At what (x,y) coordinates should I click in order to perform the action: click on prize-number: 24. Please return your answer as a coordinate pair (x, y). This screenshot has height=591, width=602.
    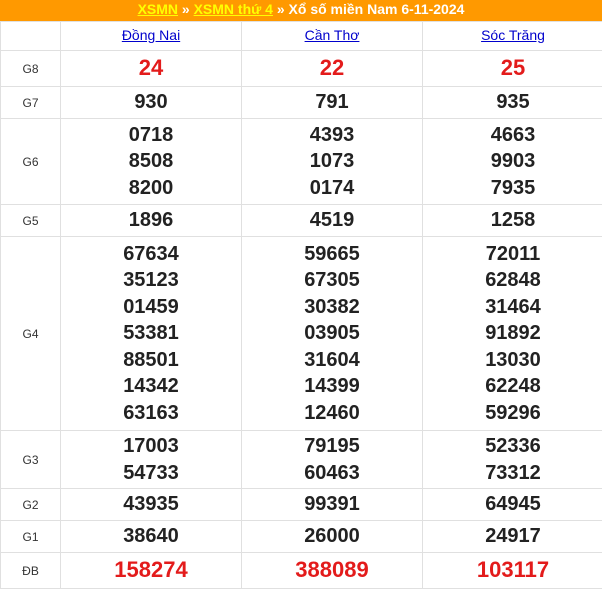
    Looking at the image, I should click on (151, 68).